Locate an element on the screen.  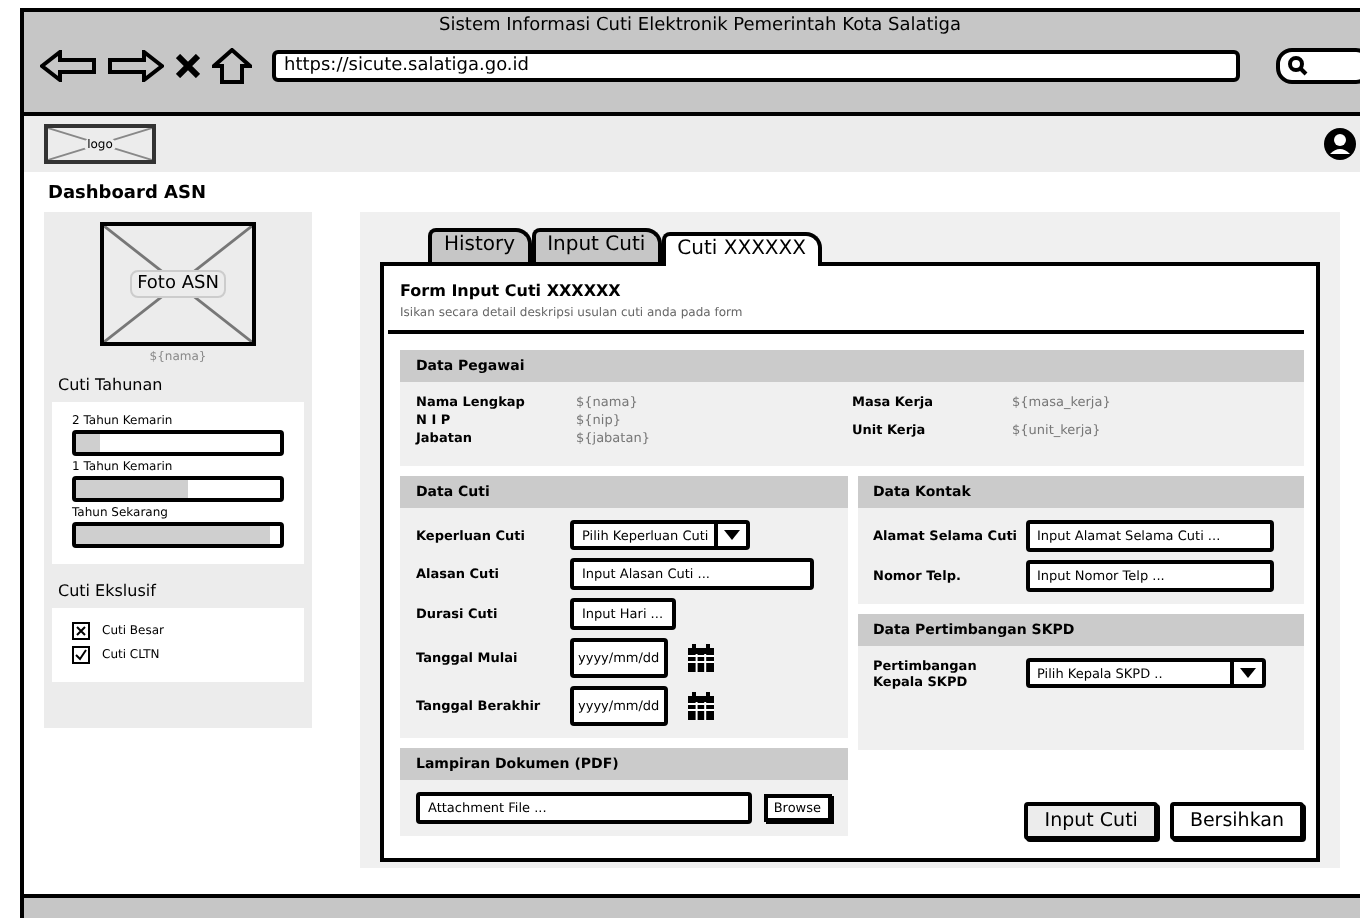
tab: Input Cuti is located at coordinates (596, 245).